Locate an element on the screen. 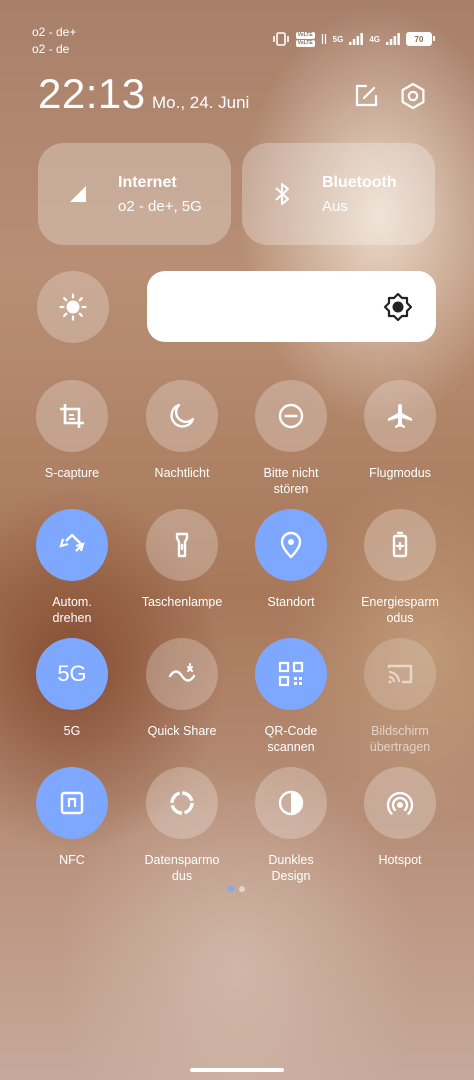 The image size is (474, 1080). edit-icon is located at coordinates (366, 95).